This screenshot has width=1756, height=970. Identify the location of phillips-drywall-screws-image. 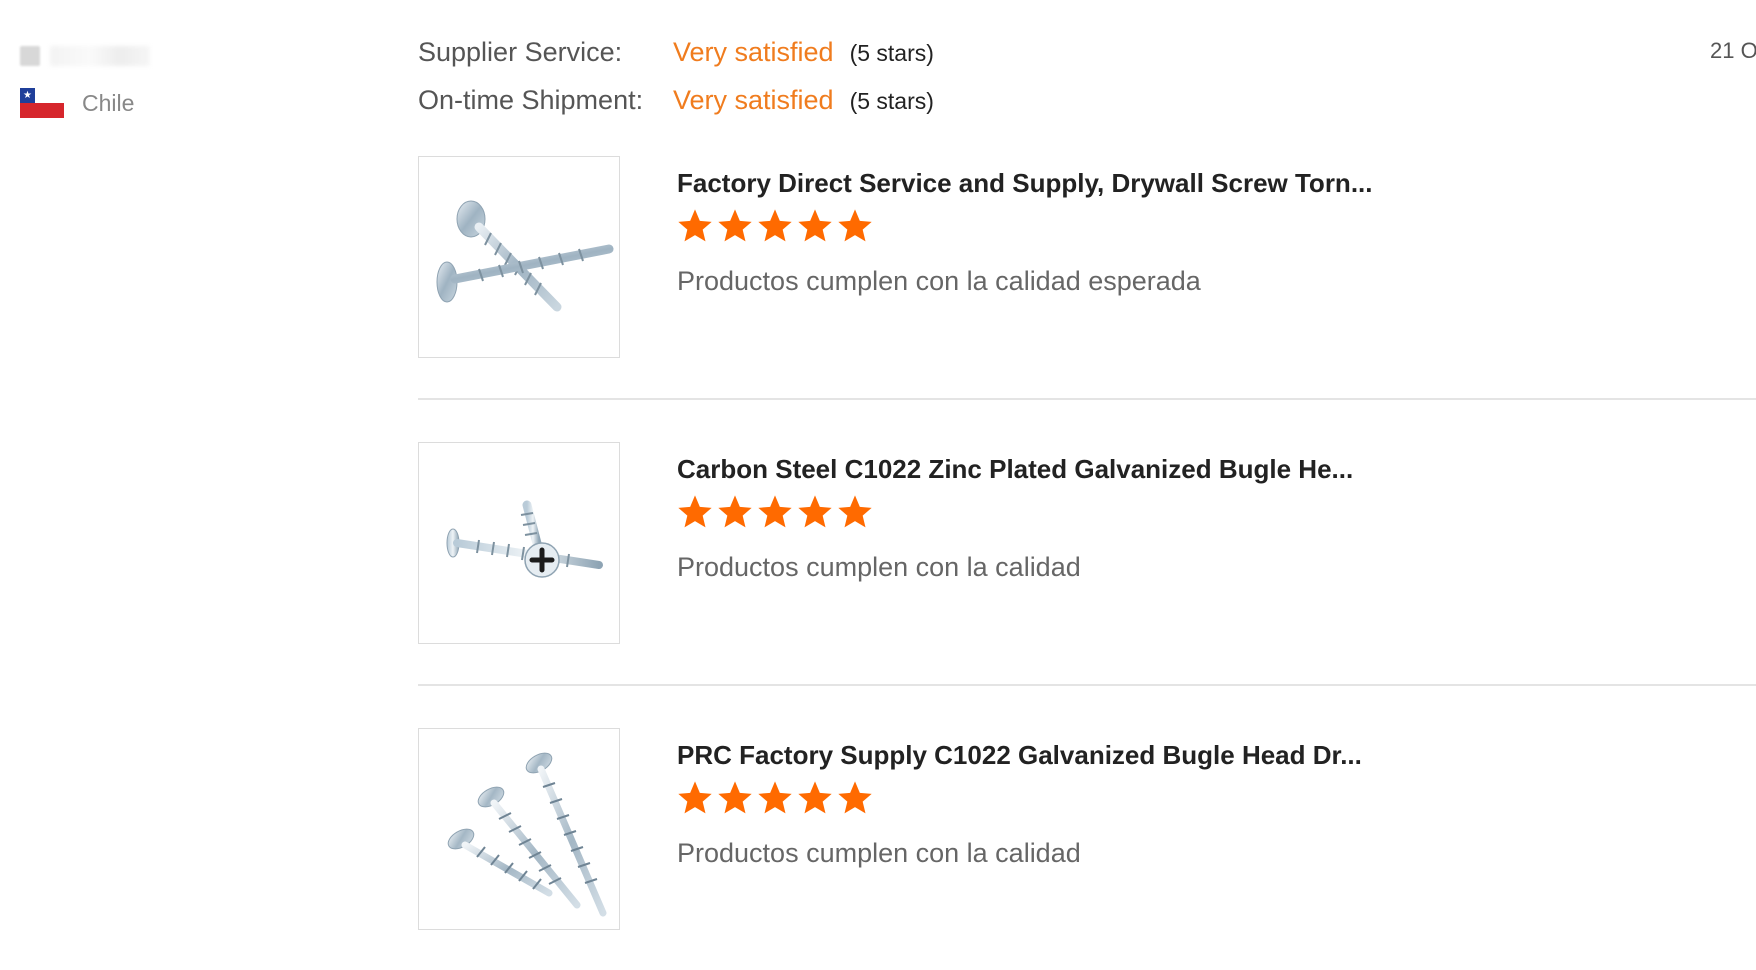
(519, 543).